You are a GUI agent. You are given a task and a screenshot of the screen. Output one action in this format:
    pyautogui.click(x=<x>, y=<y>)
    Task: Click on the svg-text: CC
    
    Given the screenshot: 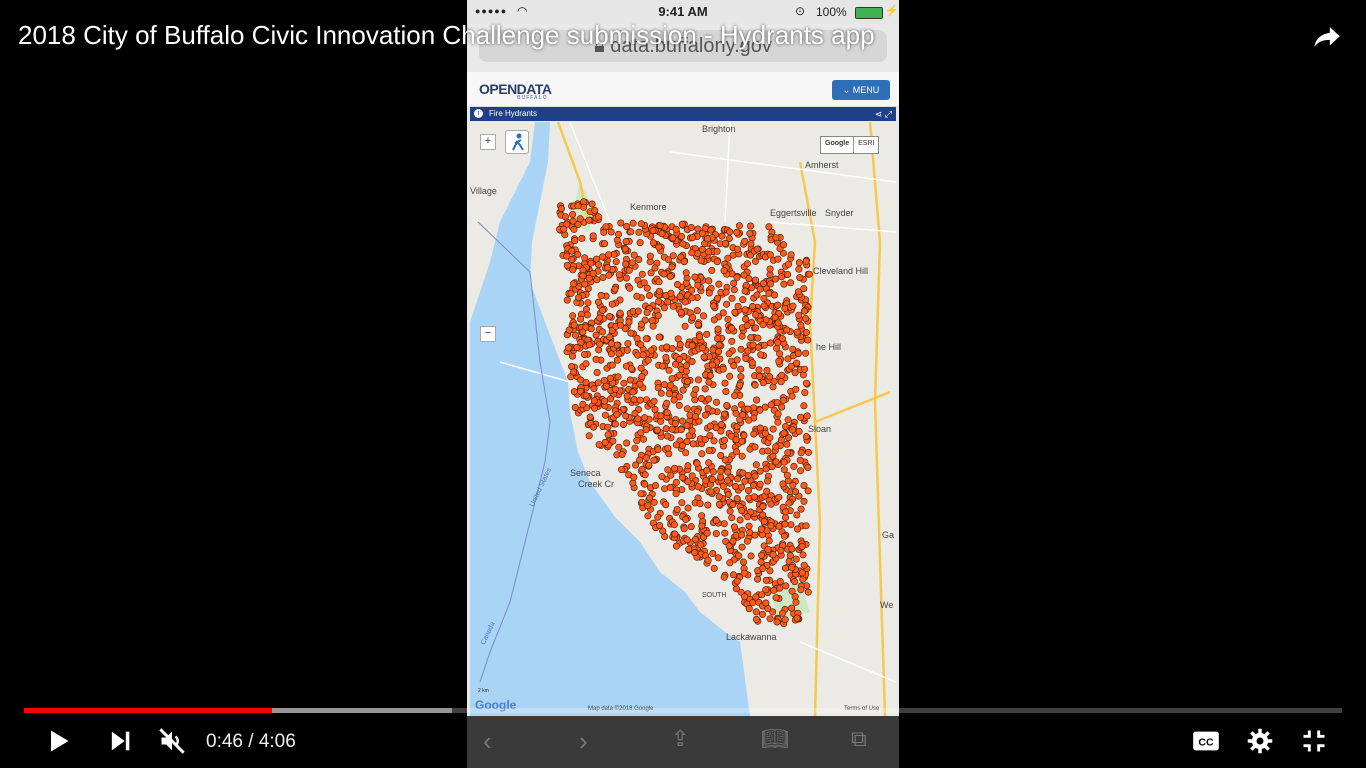 What is the action you would take?
    pyautogui.click(x=1206, y=743)
    